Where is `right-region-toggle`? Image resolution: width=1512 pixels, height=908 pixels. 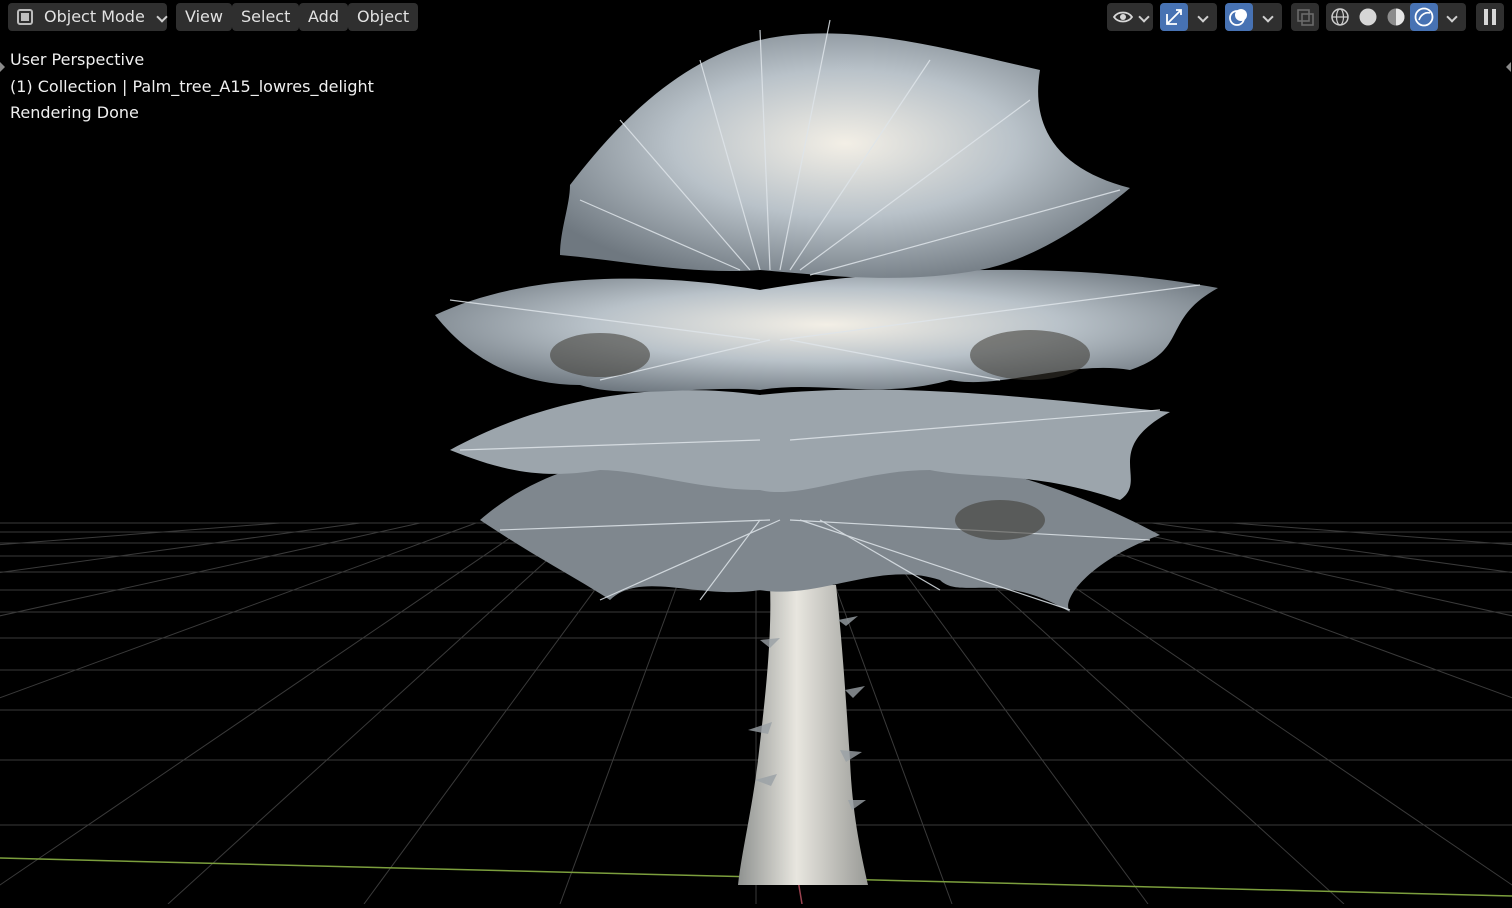
right-region-toggle is located at coordinates (1508, 67).